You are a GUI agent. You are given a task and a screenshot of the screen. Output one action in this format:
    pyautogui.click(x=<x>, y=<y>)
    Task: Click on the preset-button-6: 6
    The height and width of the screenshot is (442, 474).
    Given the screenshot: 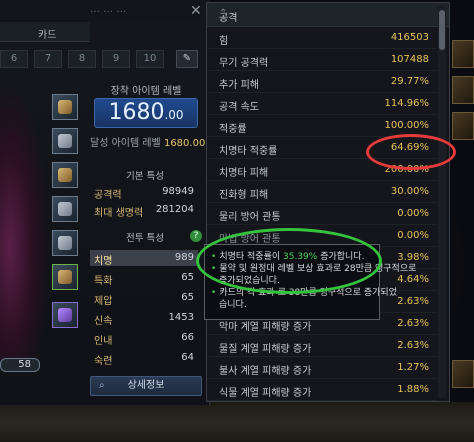 What is the action you would take?
    pyautogui.click(x=14, y=59)
    